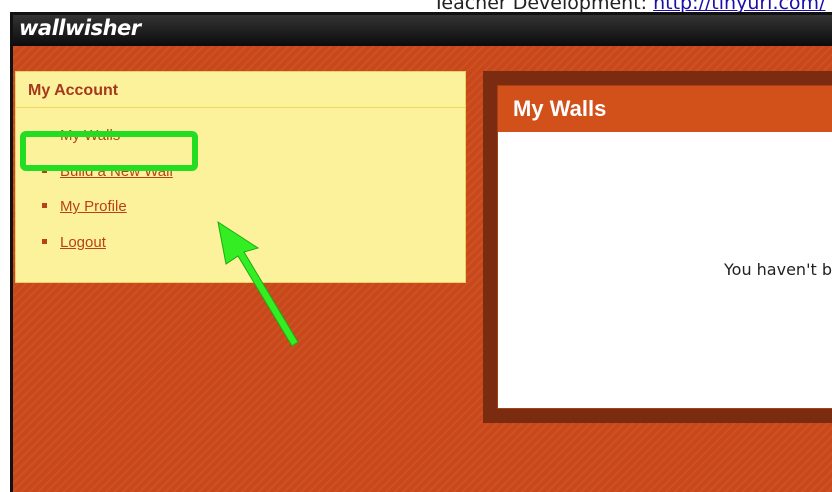 This screenshot has width=832, height=492. Describe the element at coordinates (84, 206) in the screenshot. I see `sidebar-item-my-profile: My Profile` at that location.